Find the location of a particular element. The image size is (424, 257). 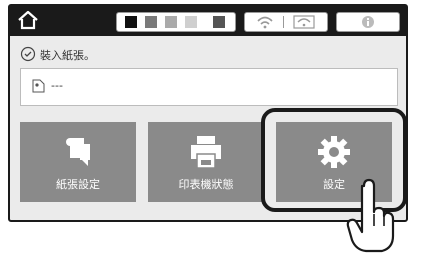

paper-info-row: --- is located at coordinates (209, 87).